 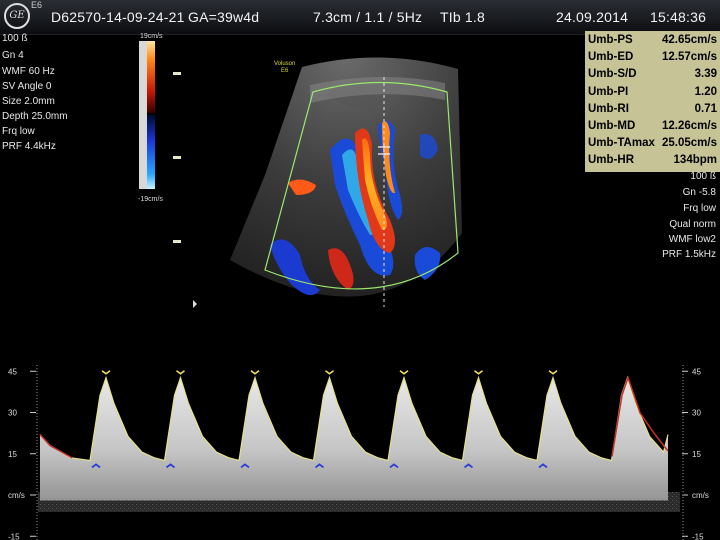 I want to click on rparam-frequency: Frq low, so click(x=699, y=208).